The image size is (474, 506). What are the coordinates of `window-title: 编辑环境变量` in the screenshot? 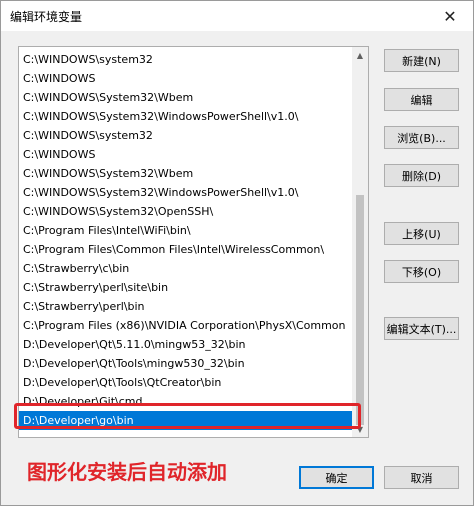 It's located at (46, 17).